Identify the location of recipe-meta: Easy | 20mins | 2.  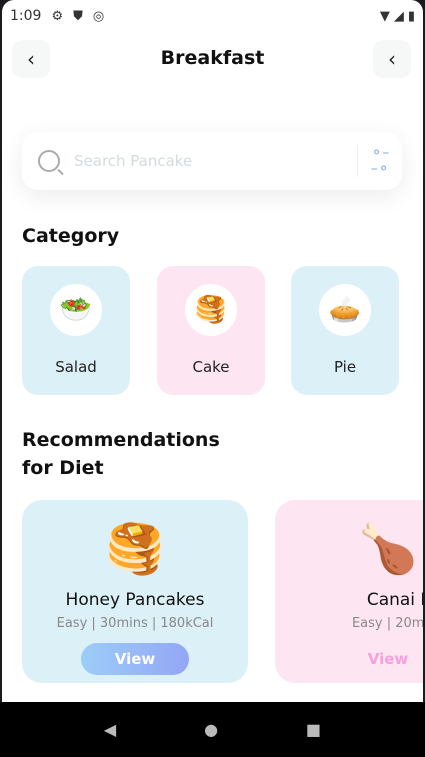
(387, 623).